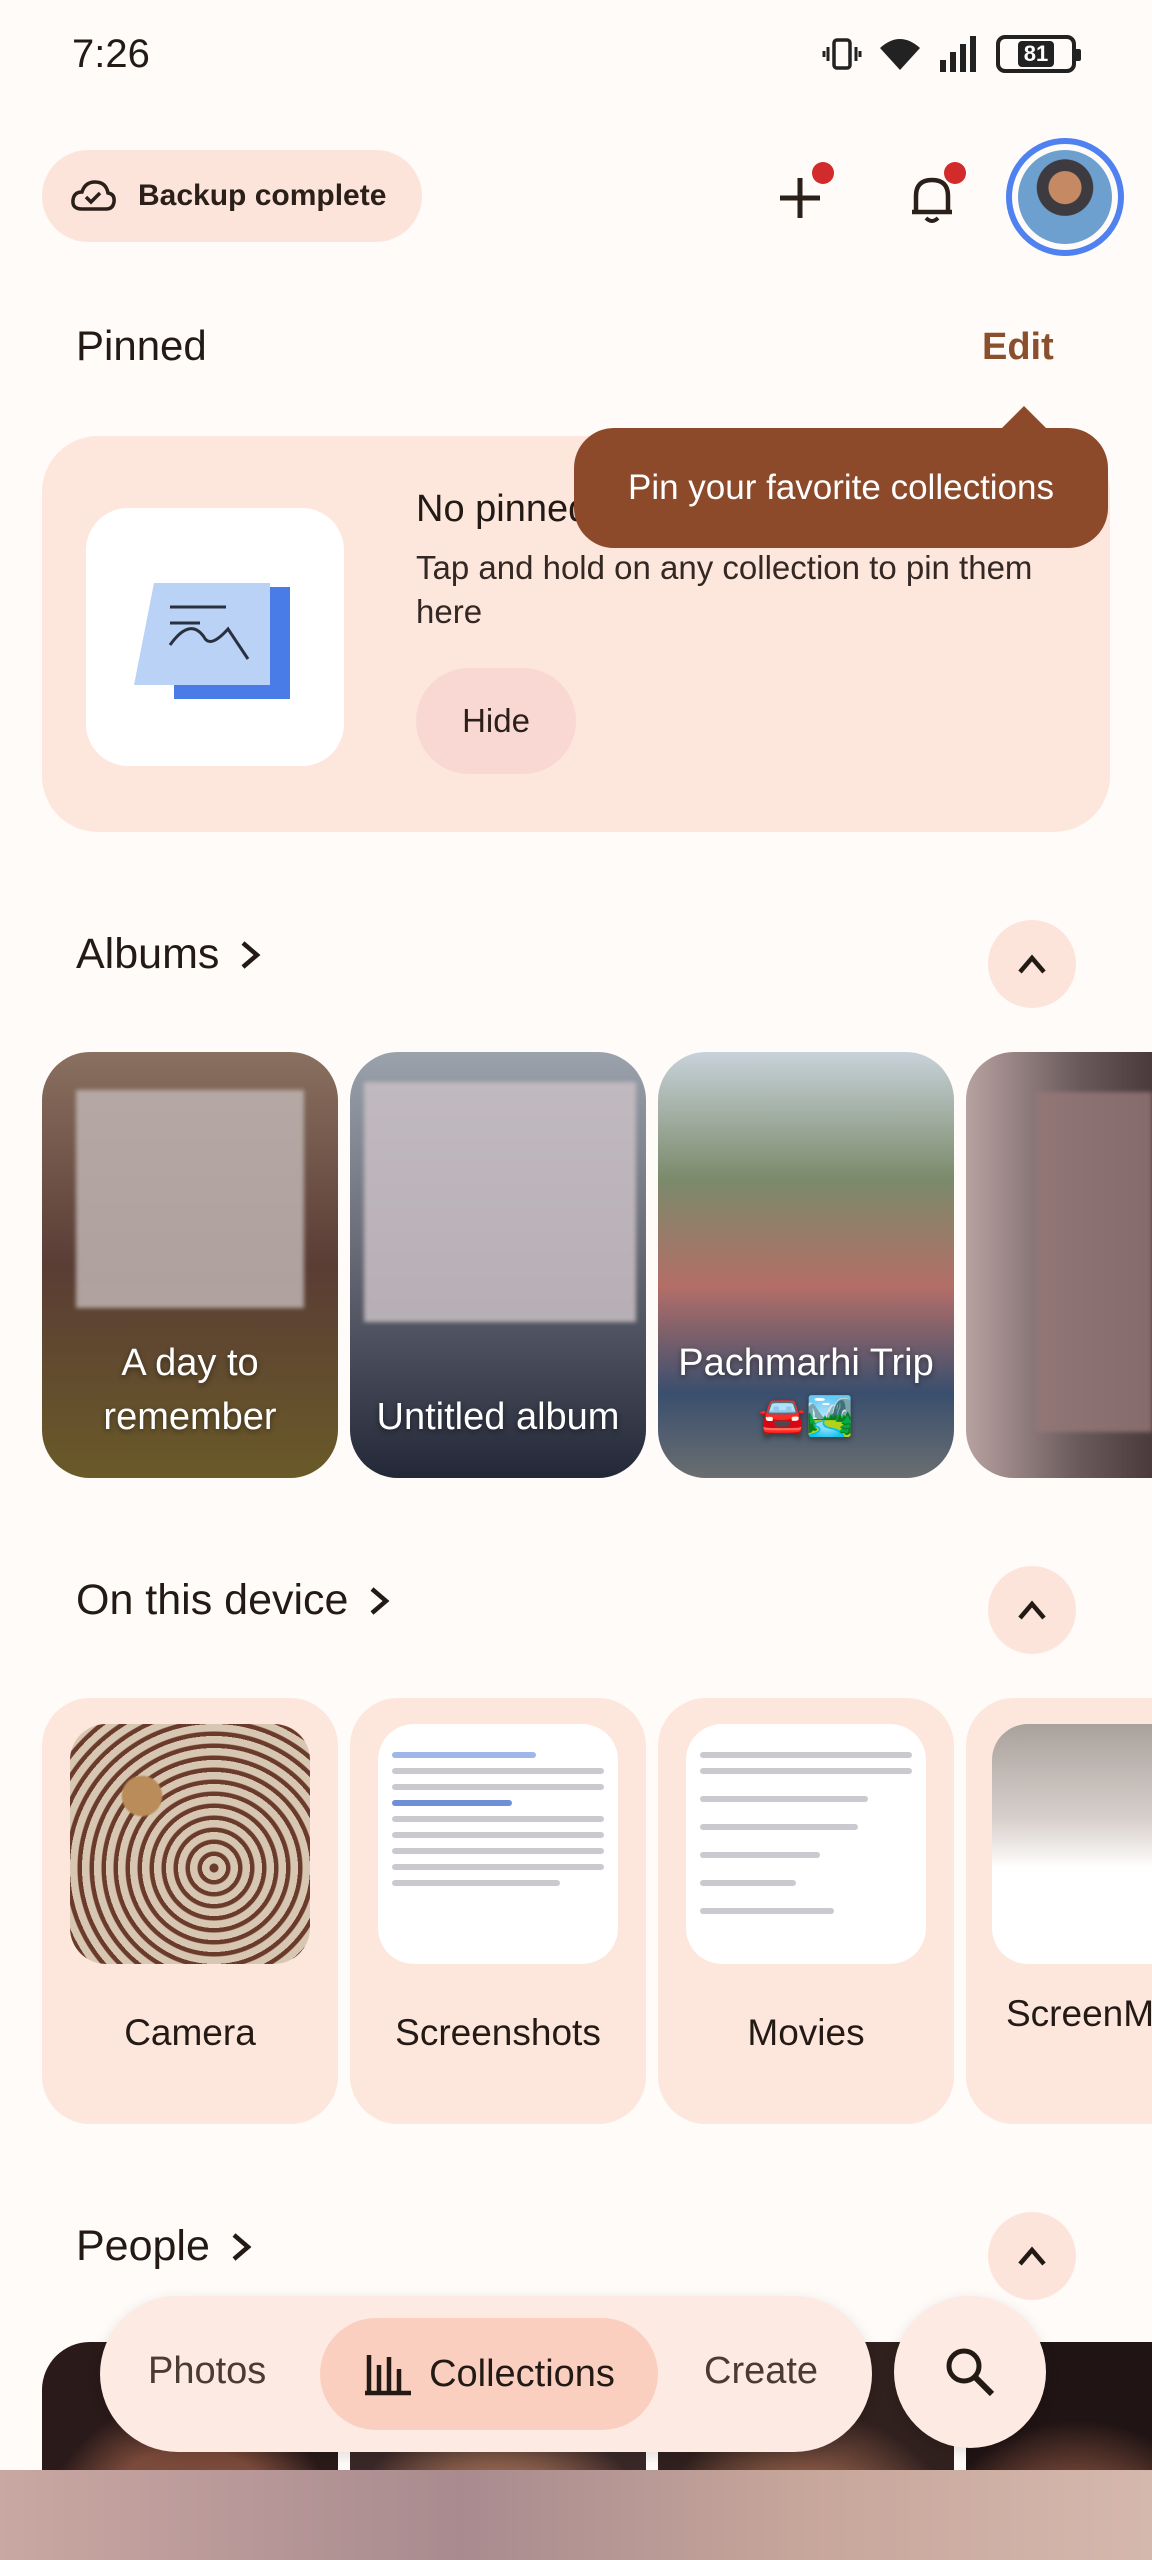  I want to click on vibrate-icon, so click(842, 54).